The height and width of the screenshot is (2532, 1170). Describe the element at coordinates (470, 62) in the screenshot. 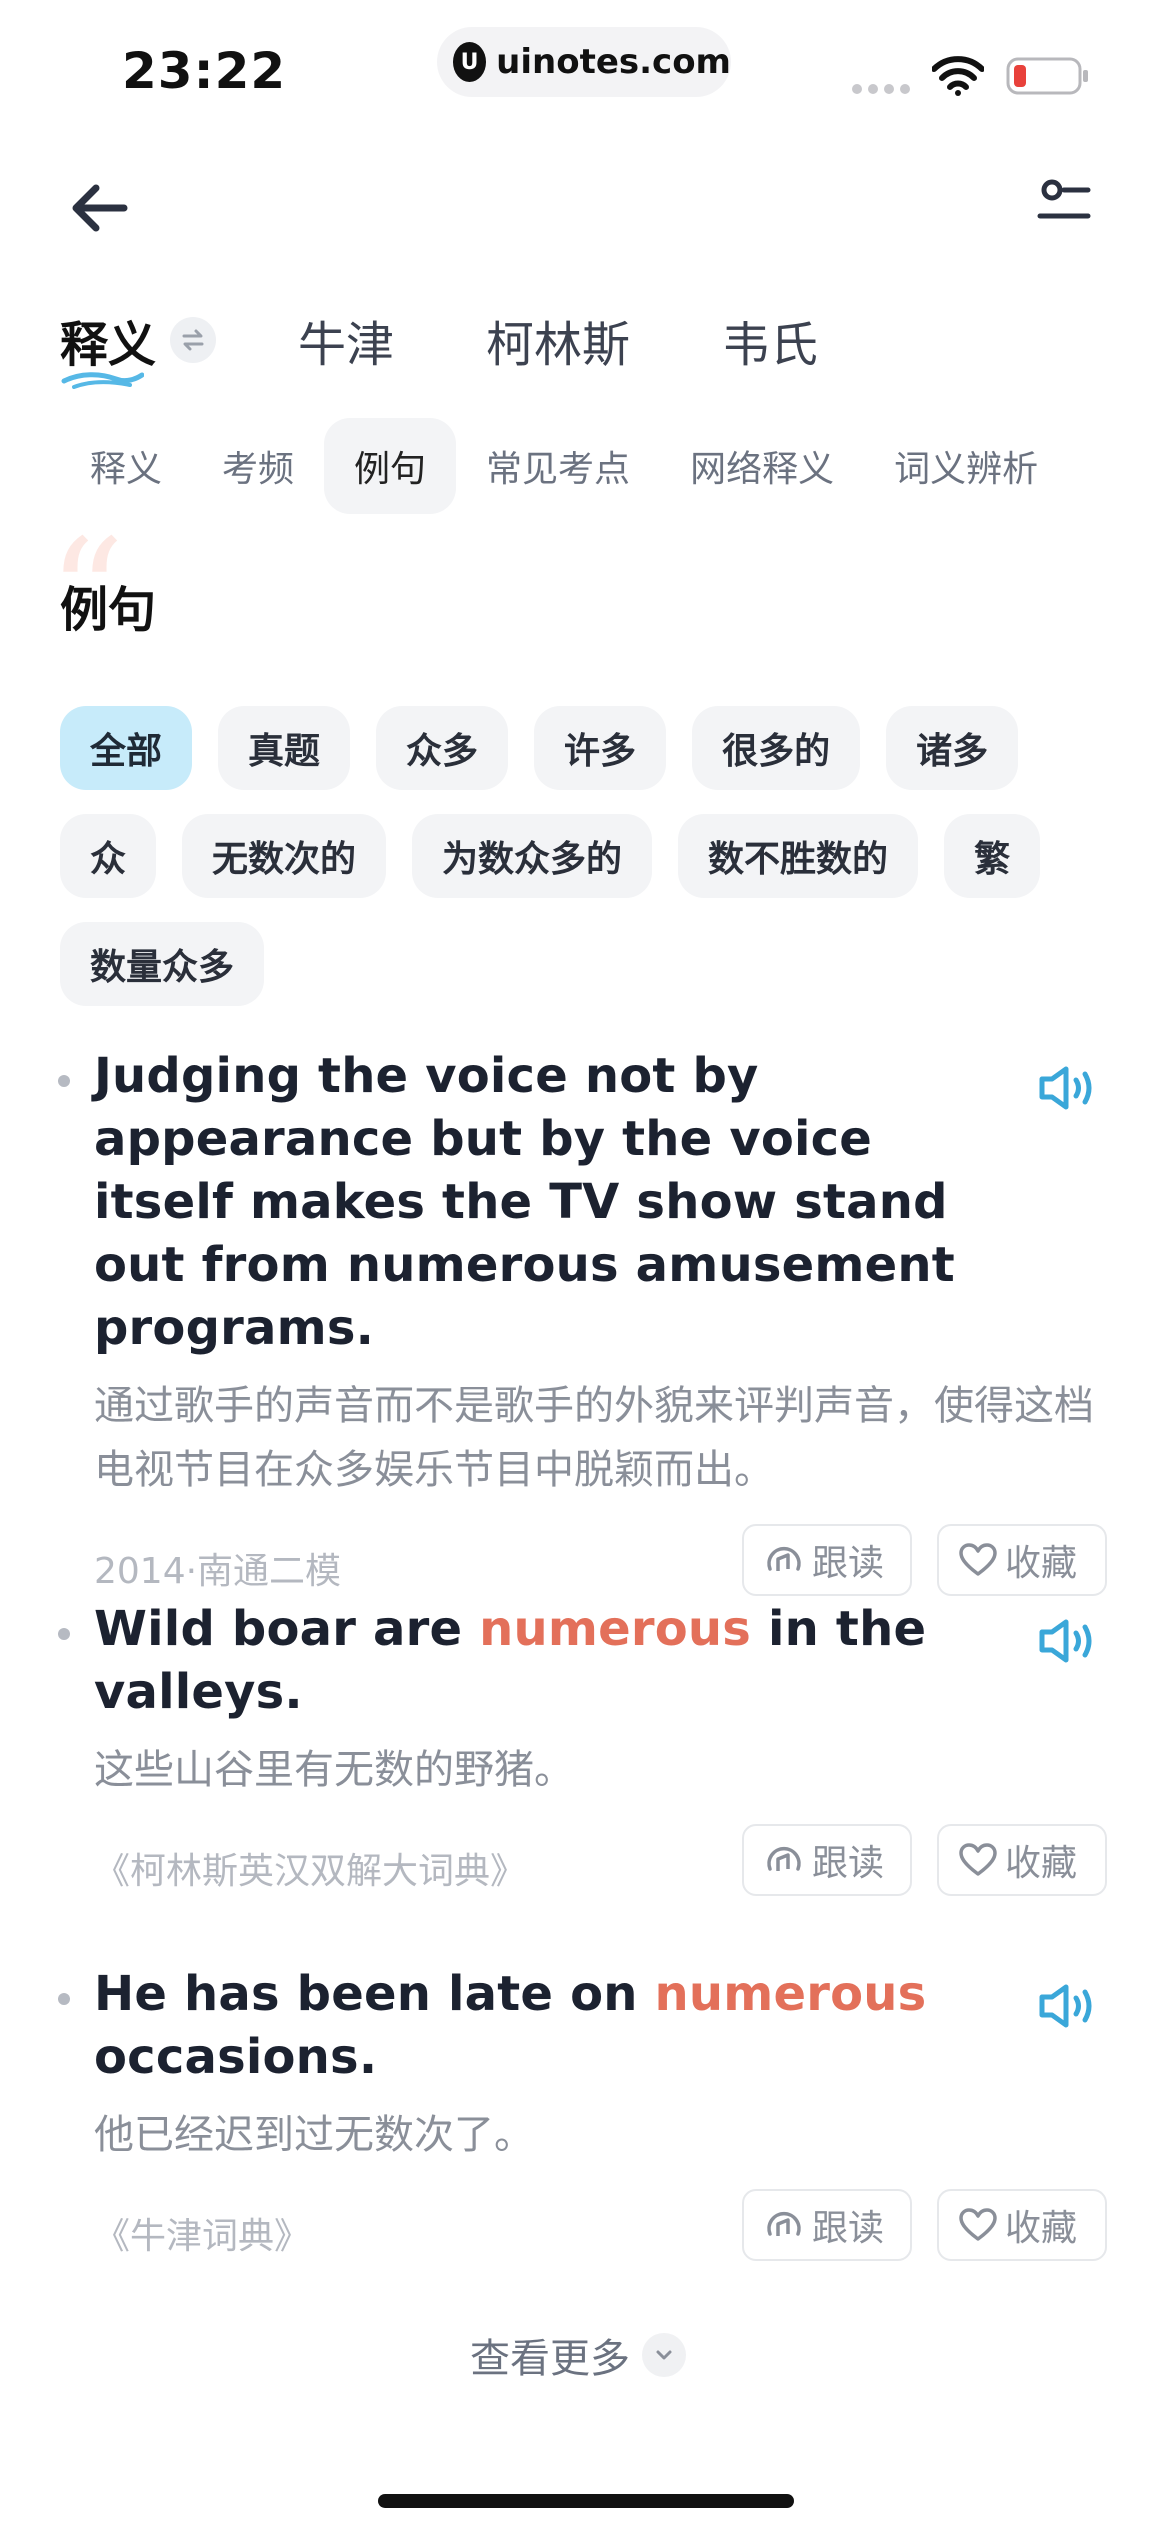

I see `site-logo-icon: U` at that location.